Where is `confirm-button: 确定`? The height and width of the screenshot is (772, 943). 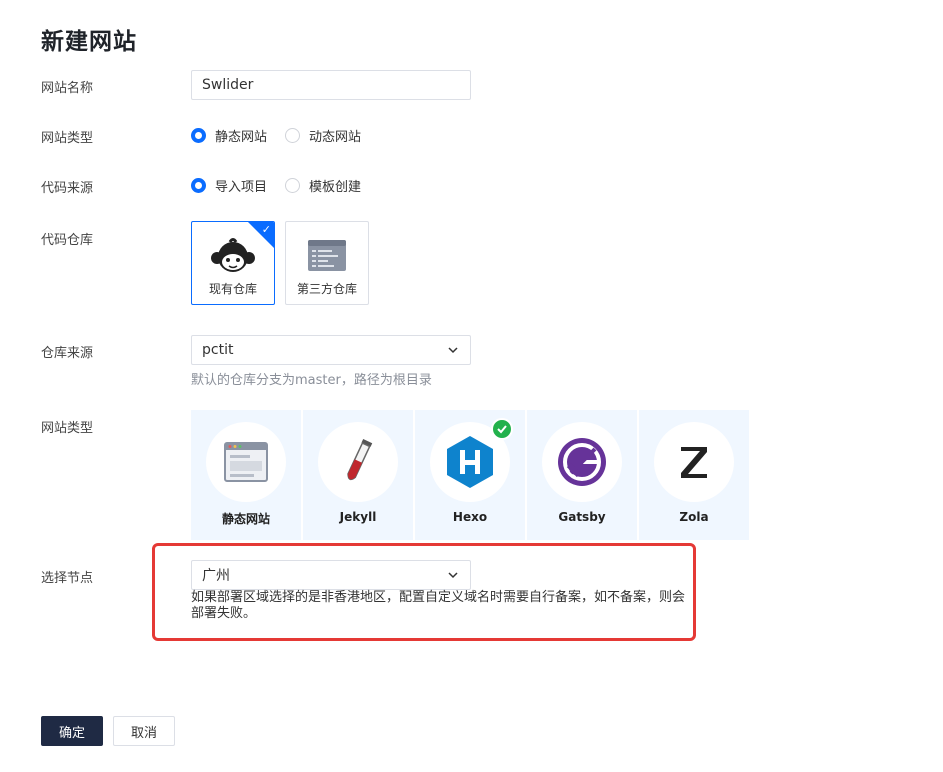 confirm-button: 确定 is located at coordinates (72, 731).